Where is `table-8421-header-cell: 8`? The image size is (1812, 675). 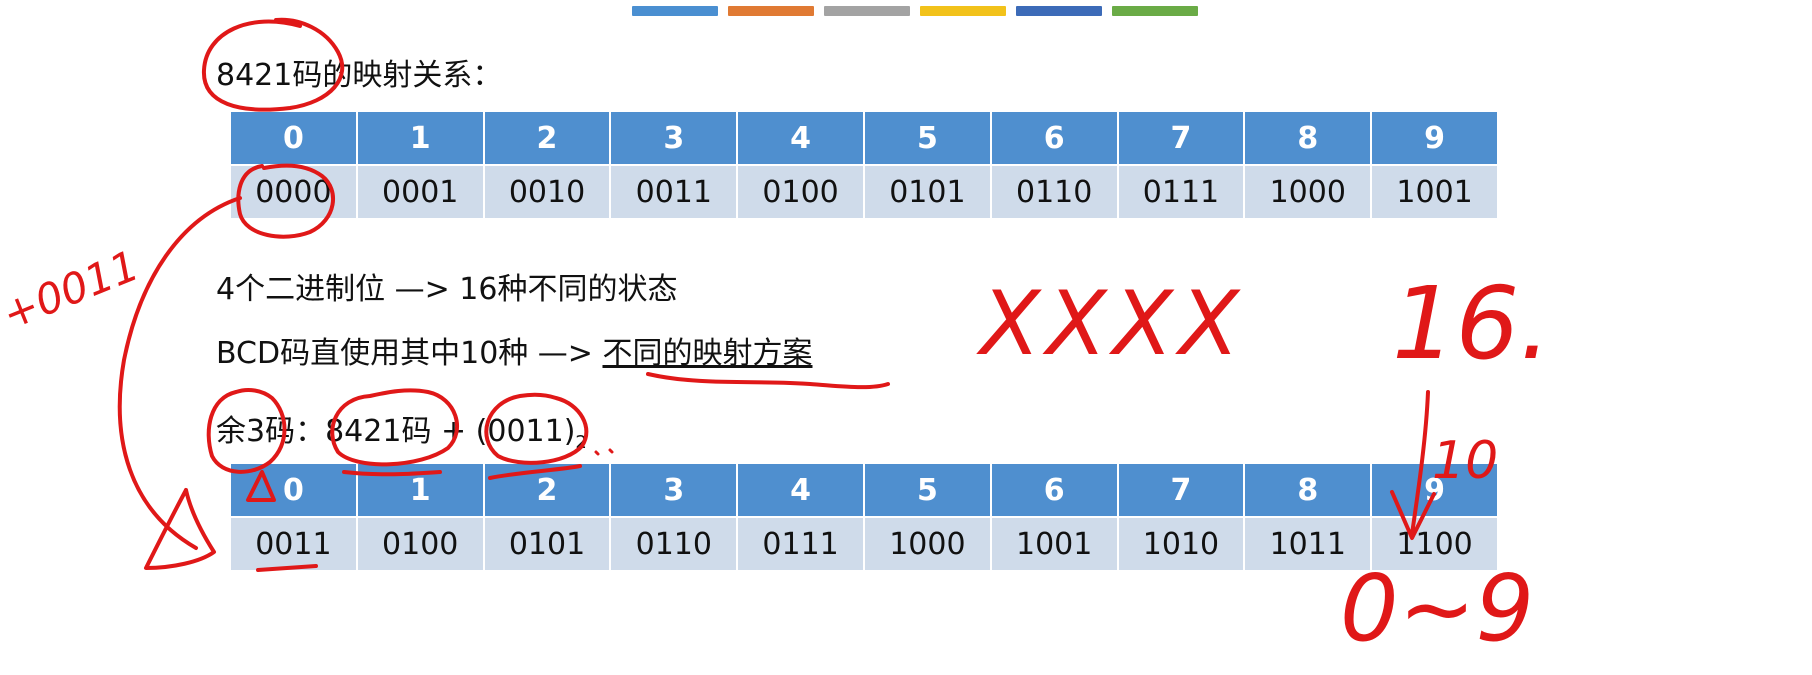
table-8421-header-cell: 8 is located at coordinates (1308, 138).